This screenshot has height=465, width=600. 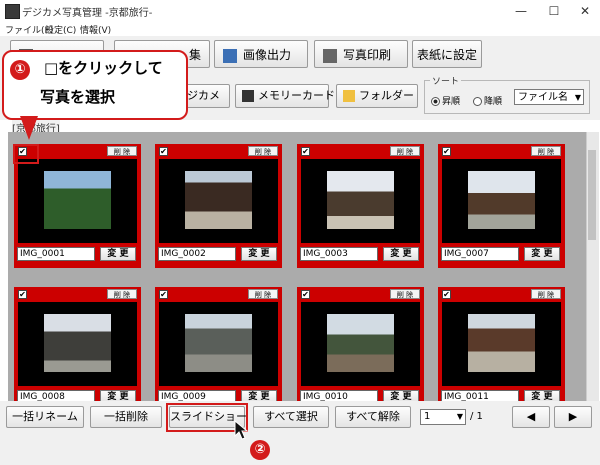 I want to click on photo-name-field: IMG_0010, so click(x=339, y=395).